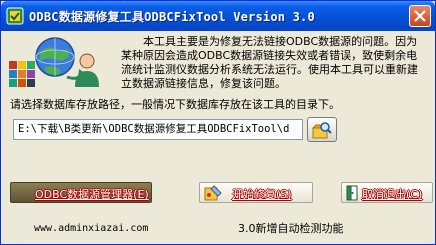 The width and height of the screenshot is (436, 245). I want to click on start-repair-label: 开始修复(S), so click(262, 194).